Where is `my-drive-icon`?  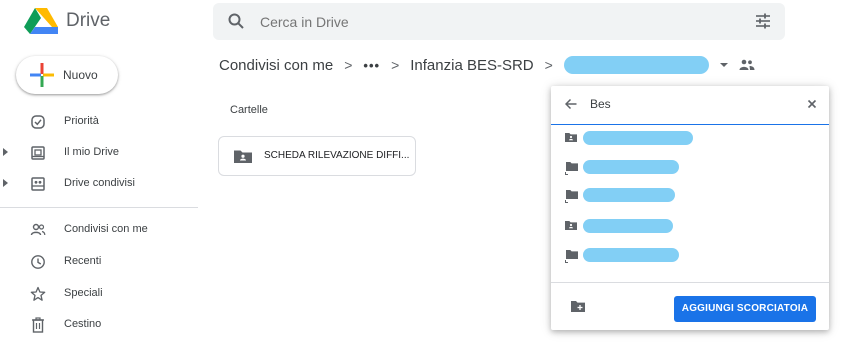 my-drive-icon is located at coordinates (38, 153).